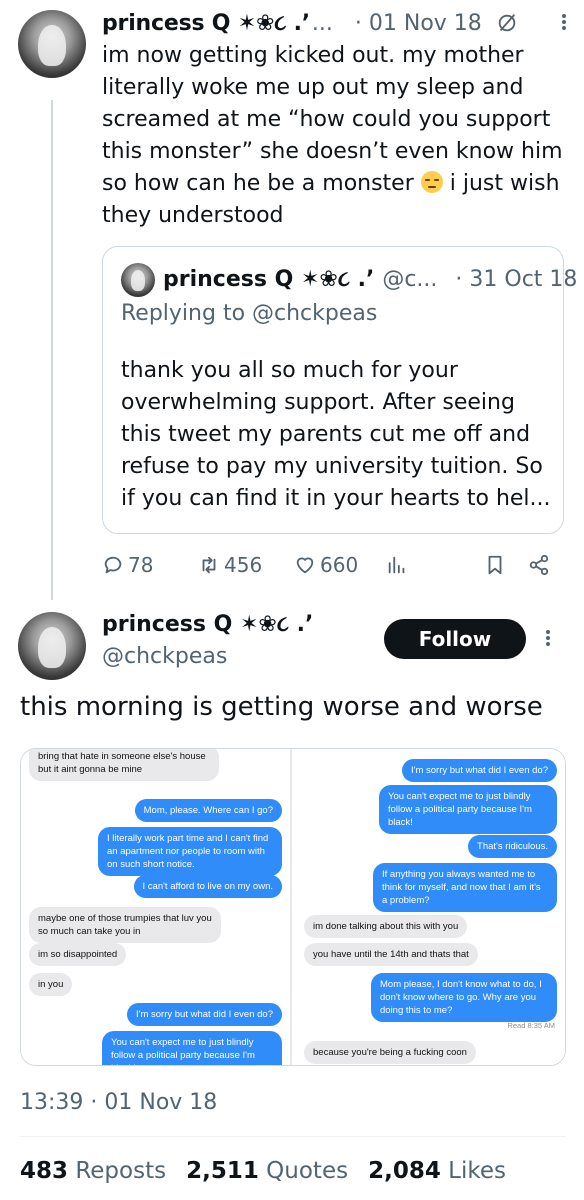  I want to click on reposts-label: Reposts, so click(121, 1171).